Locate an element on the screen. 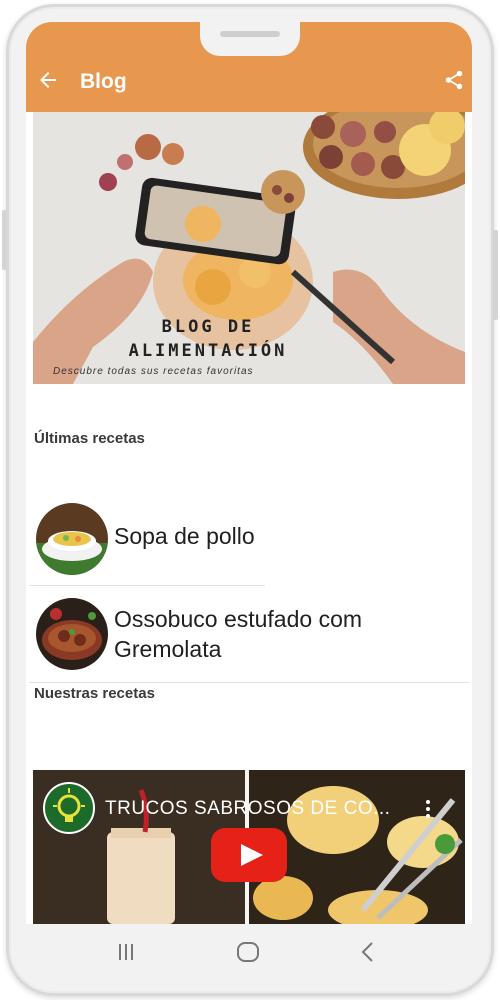  page-title: Blog is located at coordinates (103, 81).